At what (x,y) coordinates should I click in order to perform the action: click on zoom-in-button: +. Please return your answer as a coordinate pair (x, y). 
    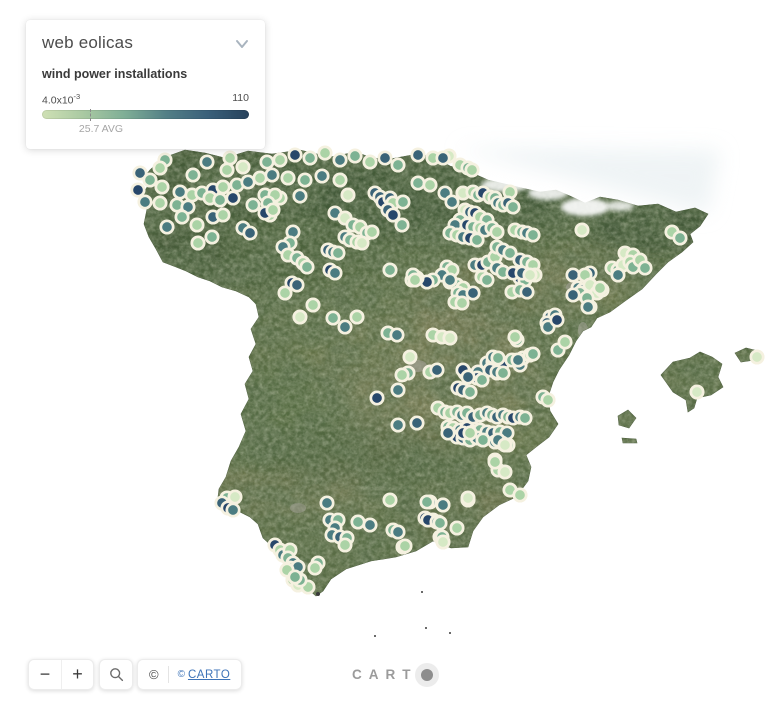
    Looking at the image, I should click on (77, 674).